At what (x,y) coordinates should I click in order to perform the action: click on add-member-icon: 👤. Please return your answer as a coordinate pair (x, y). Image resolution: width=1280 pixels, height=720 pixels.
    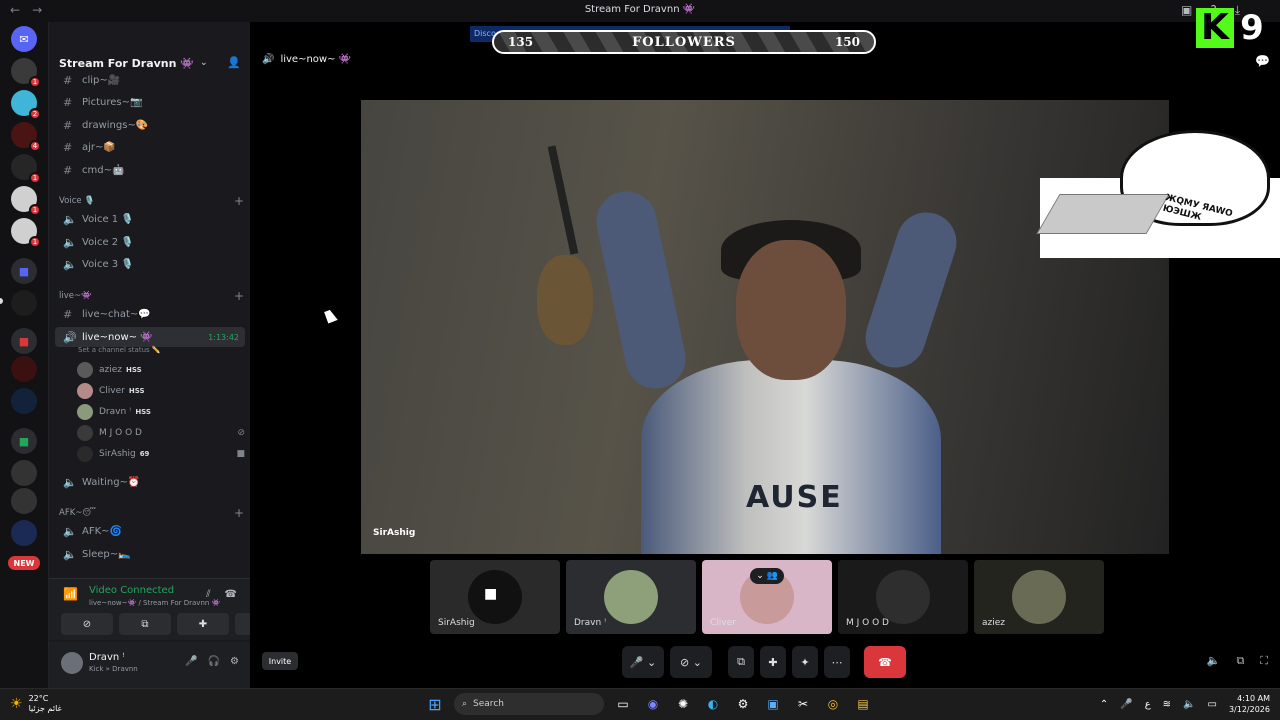
    Looking at the image, I should click on (234, 62).